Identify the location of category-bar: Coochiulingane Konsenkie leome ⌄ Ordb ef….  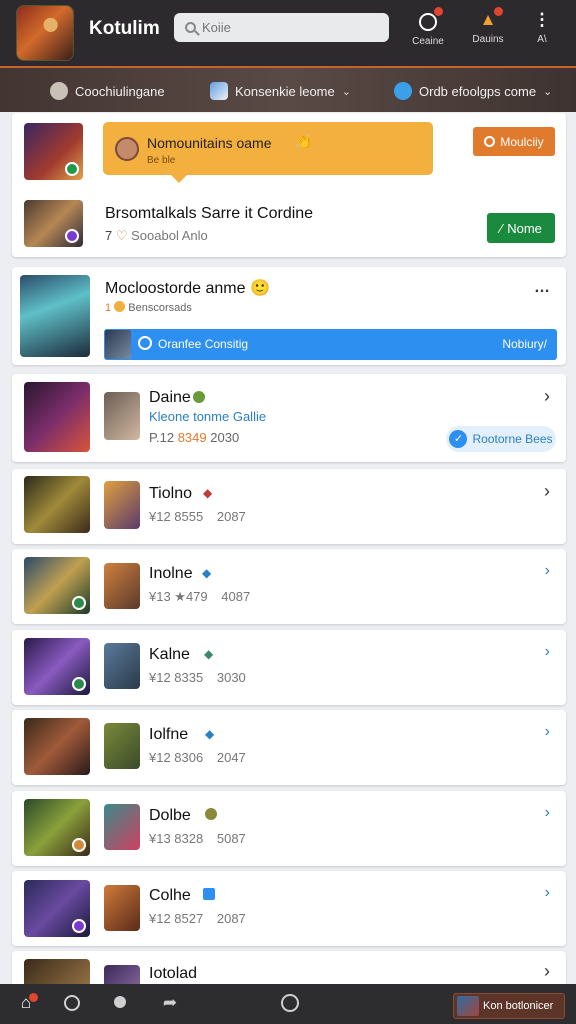
(288, 89).